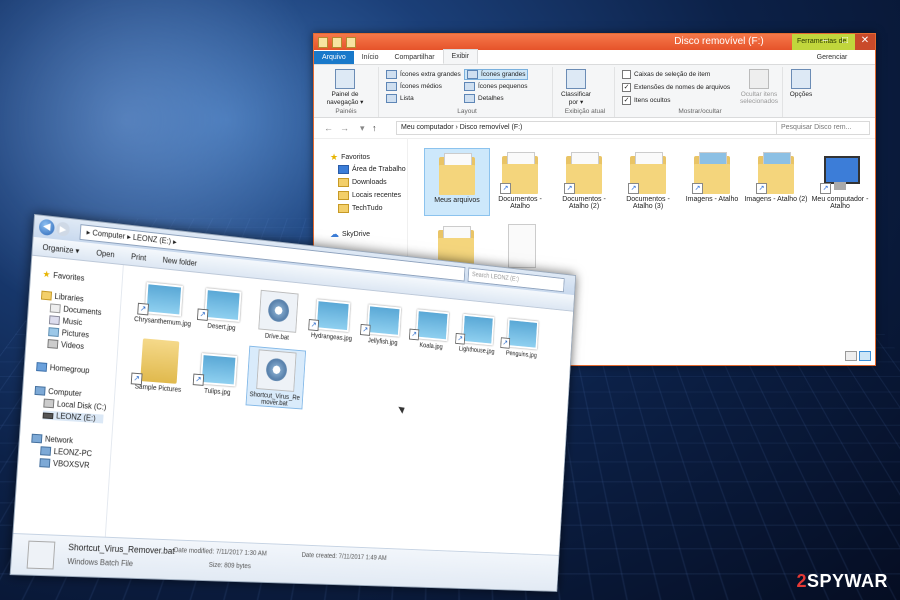 This screenshot has height=600, width=900. What do you see at coordinates (62, 297) in the screenshot?
I see `nav-libraries: Libraries` at bounding box center [62, 297].